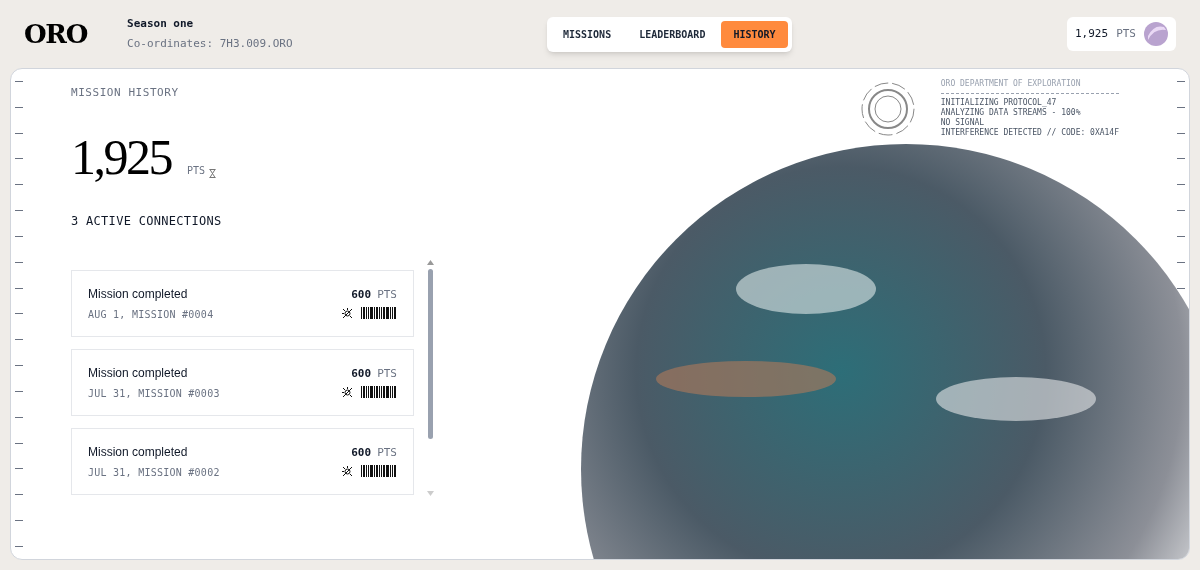  What do you see at coordinates (213, 173) in the screenshot?
I see `hourglass-icon` at bounding box center [213, 173].